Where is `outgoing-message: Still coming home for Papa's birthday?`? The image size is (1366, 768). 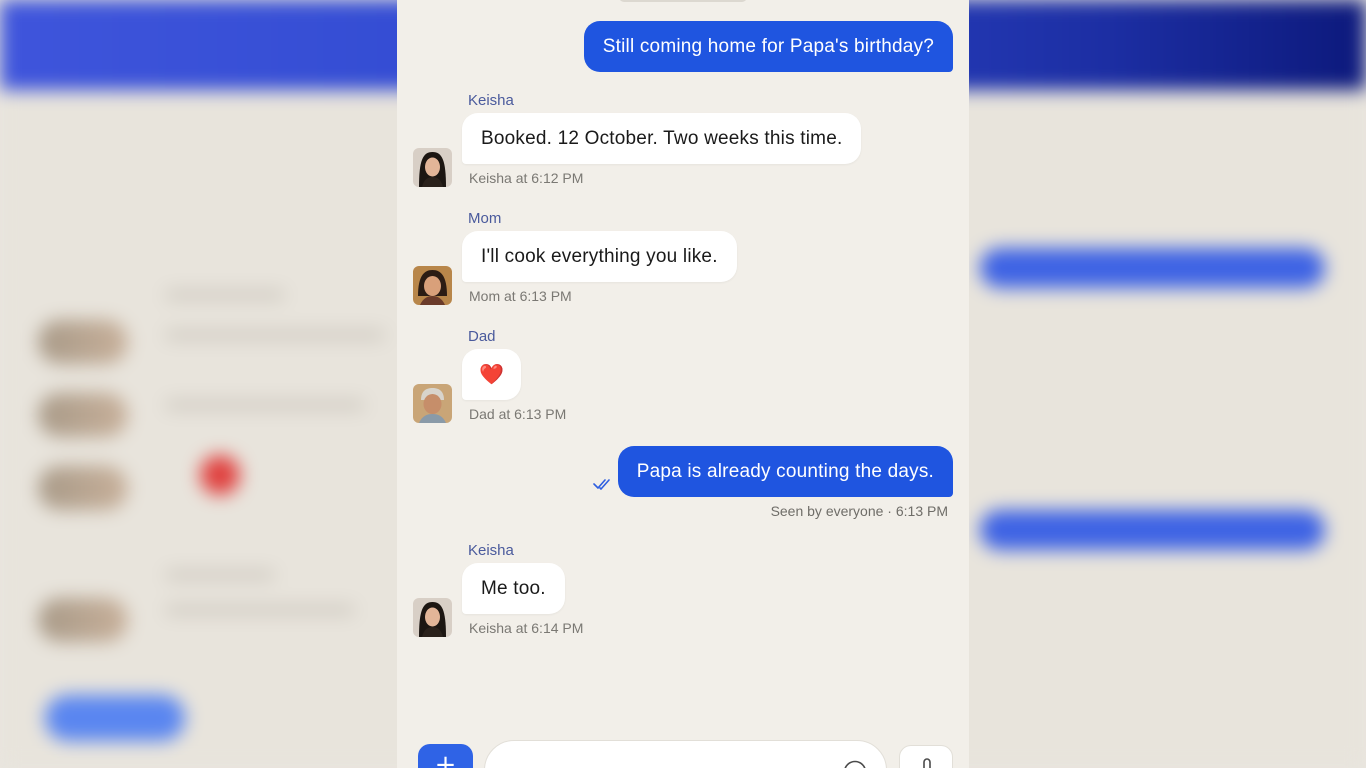
outgoing-message: Still coming home for Papa's birthday? is located at coordinates (768, 46).